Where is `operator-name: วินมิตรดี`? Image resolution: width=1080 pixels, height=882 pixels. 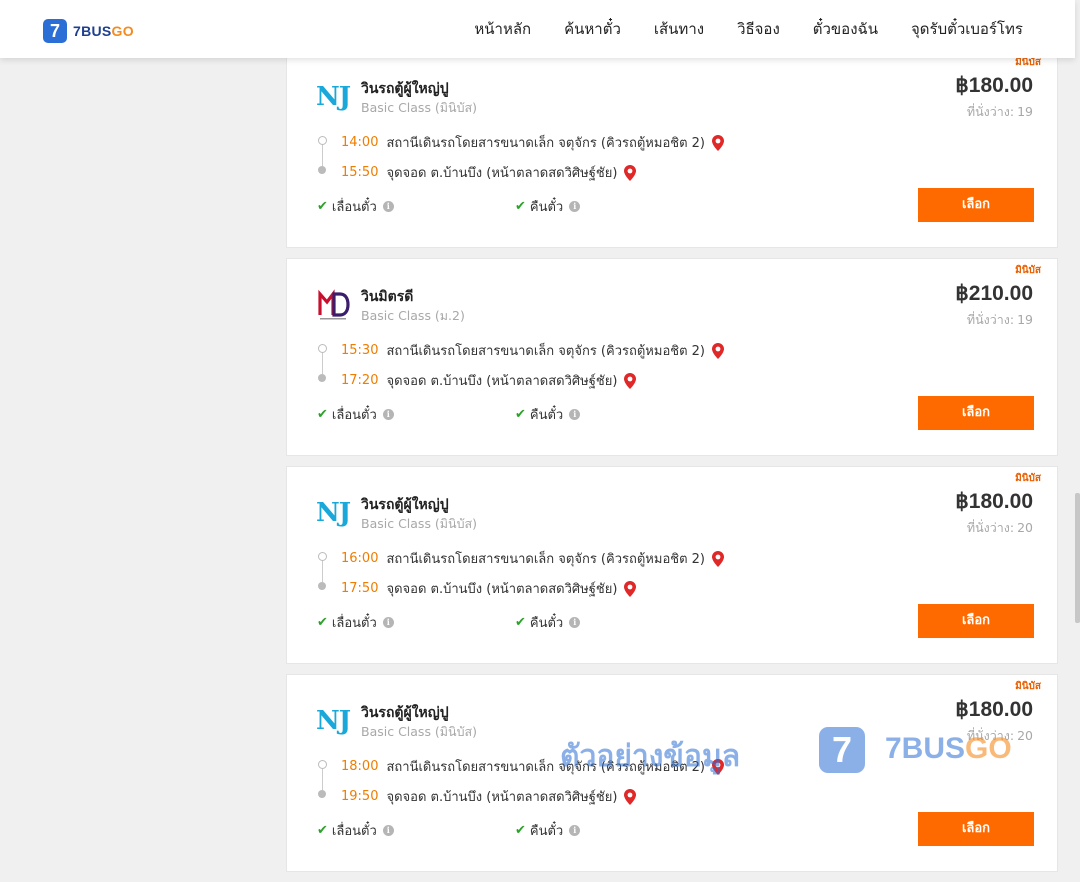 operator-name: วินมิตรดี is located at coordinates (387, 297).